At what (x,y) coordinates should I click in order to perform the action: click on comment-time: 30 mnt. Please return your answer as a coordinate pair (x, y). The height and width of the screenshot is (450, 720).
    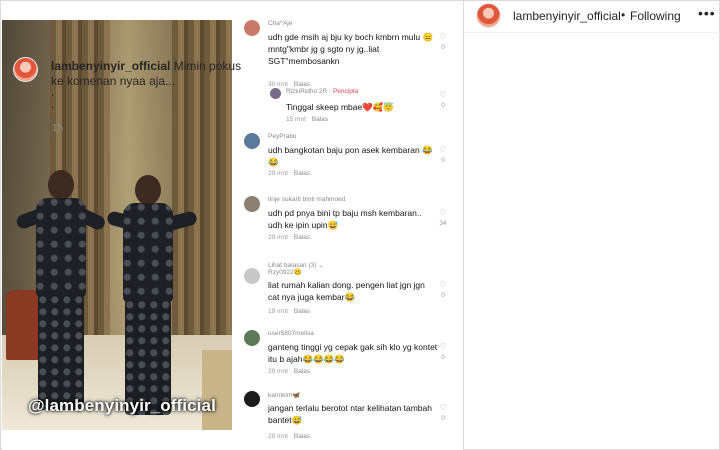
    Looking at the image, I should click on (278, 84).